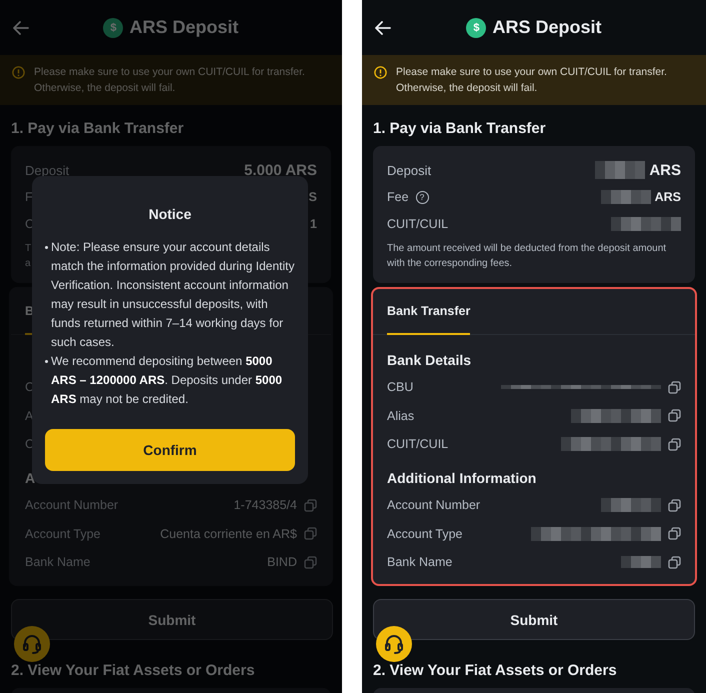  What do you see at coordinates (167, 380) in the screenshot?
I see `notice-text: We recommend depositing between 5000 ARS – 1200000 ARS. Deposits under 5000 ARS may not be credited.` at bounding box center [167, 380].